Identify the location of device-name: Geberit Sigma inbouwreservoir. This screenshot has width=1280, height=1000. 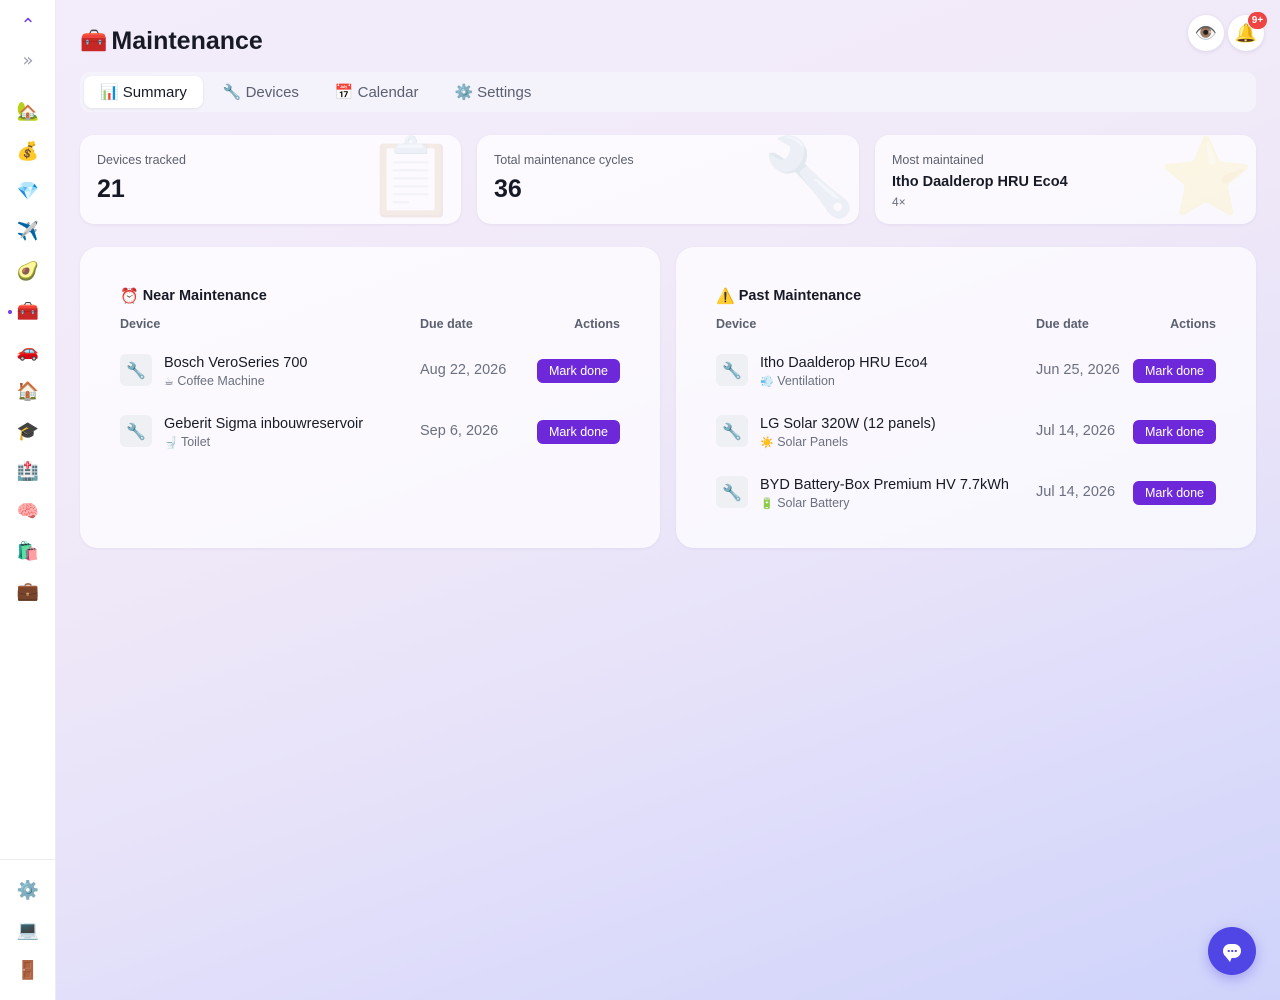
(263, 424).